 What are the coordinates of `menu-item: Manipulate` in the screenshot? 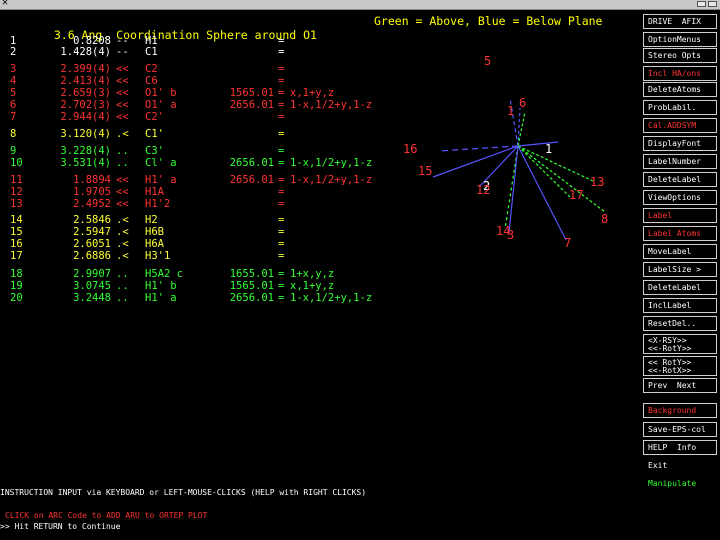 It's located at (680, 483).